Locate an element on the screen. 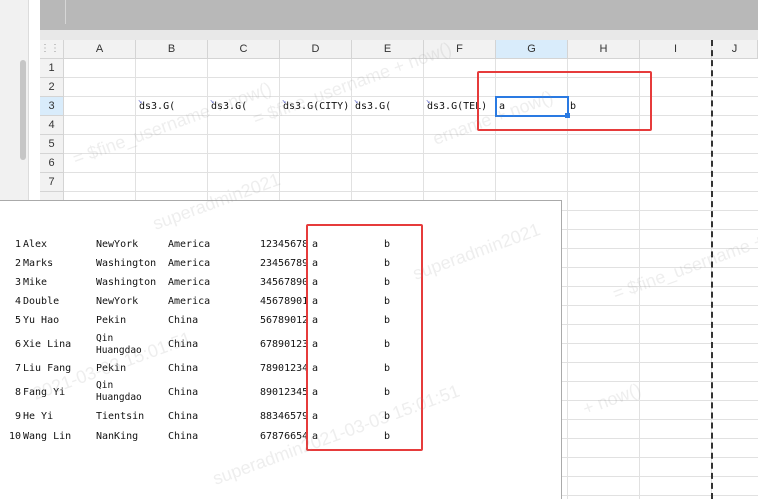 The height and width of the screenshot is (499, 758). row-header-1: 1 is located at coordinates (52, 68).